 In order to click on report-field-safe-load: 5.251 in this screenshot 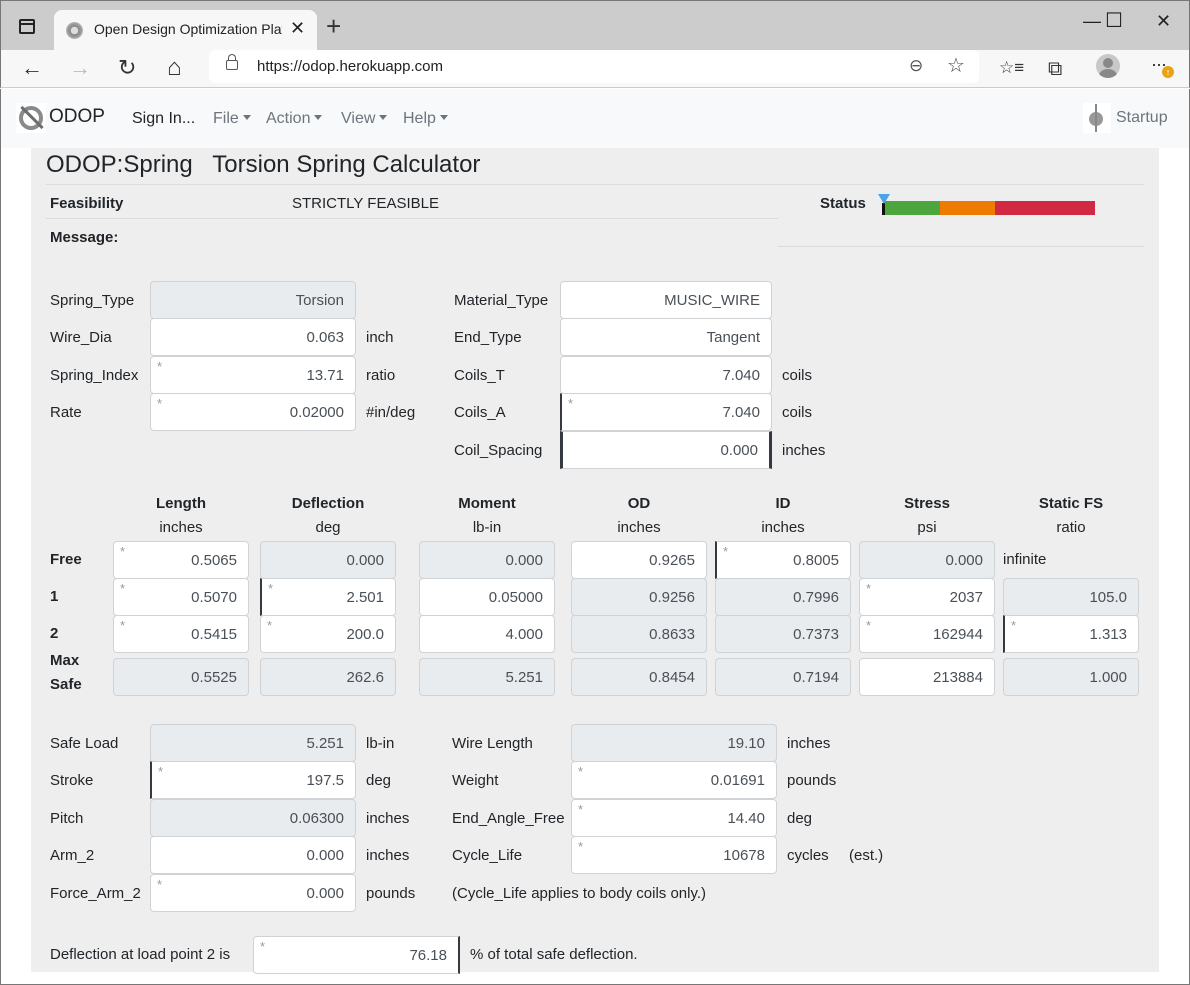, I will do `click(253, 743)`.